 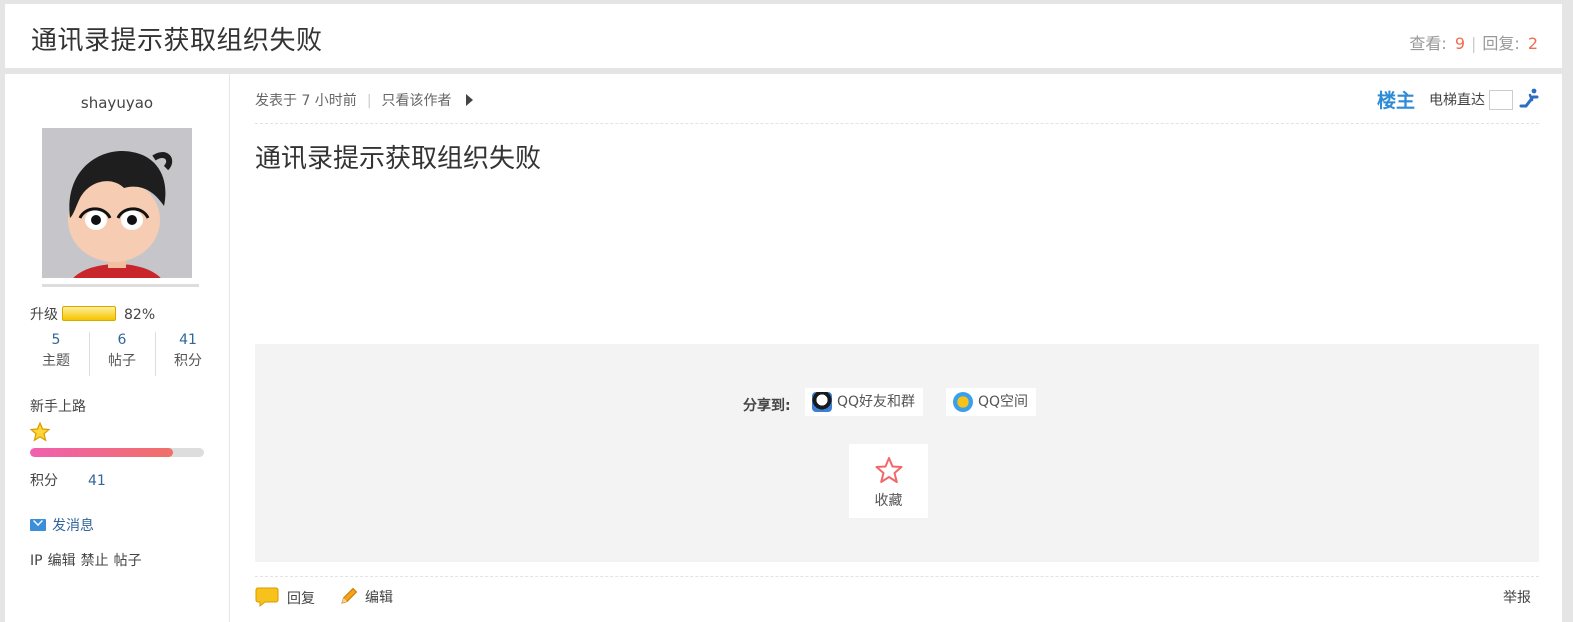 I want to click on credits-row: 积分 41, so click(x=68, y=480).